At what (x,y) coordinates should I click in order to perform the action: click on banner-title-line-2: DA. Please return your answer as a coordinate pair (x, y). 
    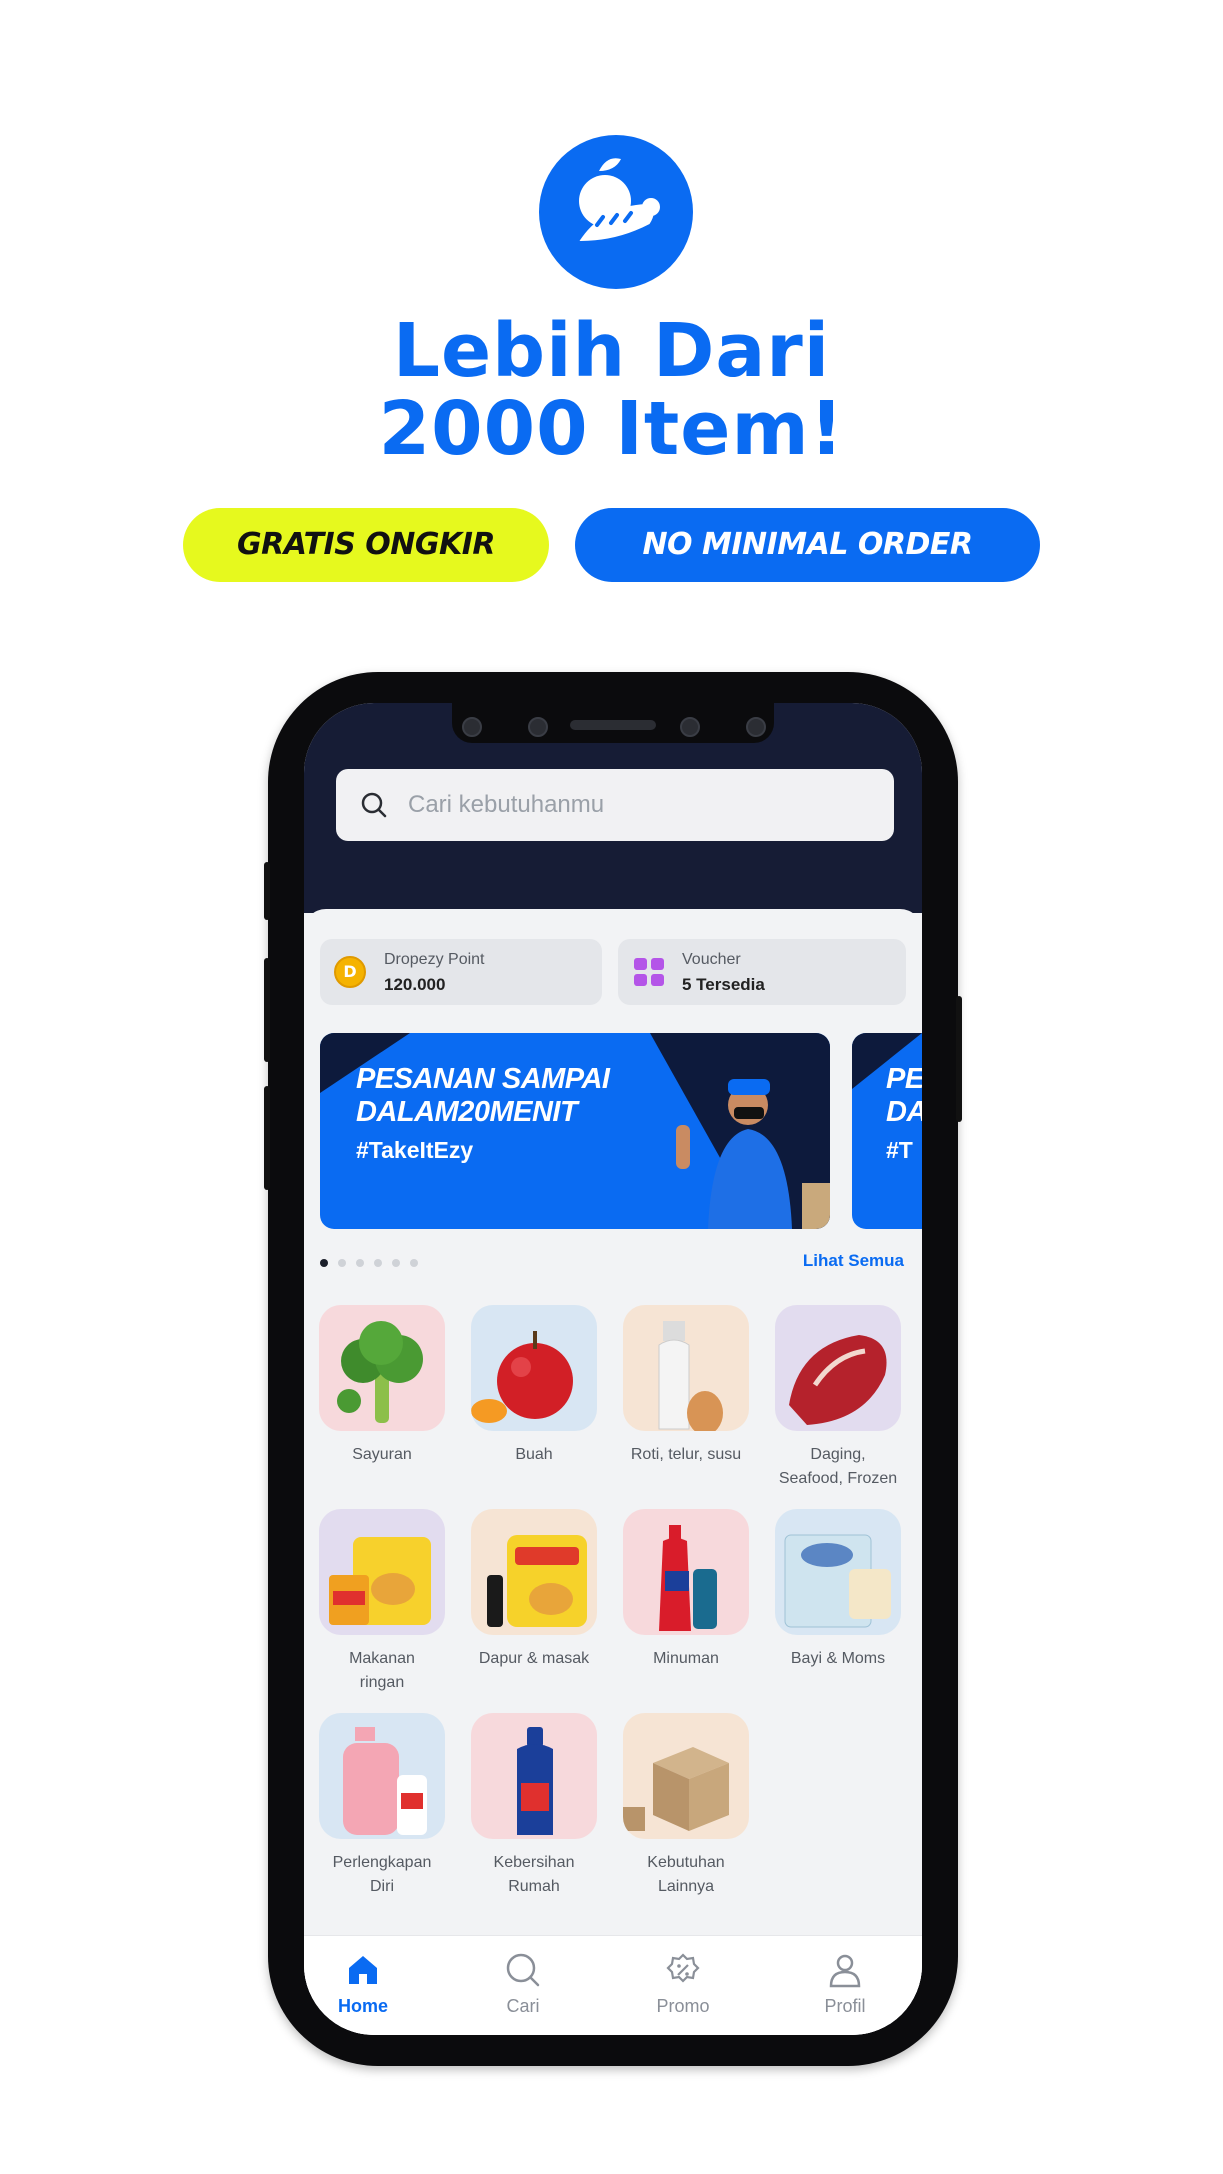
    Looking at the image, I should click on (904, 1112).